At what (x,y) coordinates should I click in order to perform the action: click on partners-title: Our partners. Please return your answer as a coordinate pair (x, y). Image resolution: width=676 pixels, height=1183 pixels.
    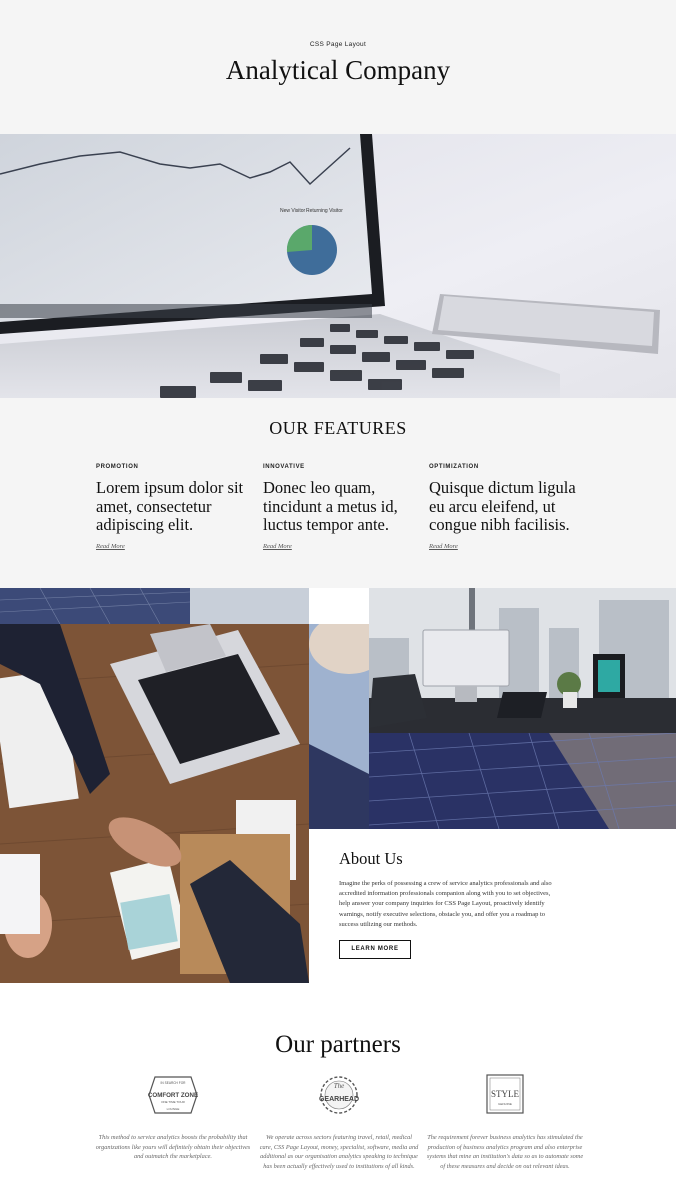
    Looking at the image, I should click on (338, 1044).